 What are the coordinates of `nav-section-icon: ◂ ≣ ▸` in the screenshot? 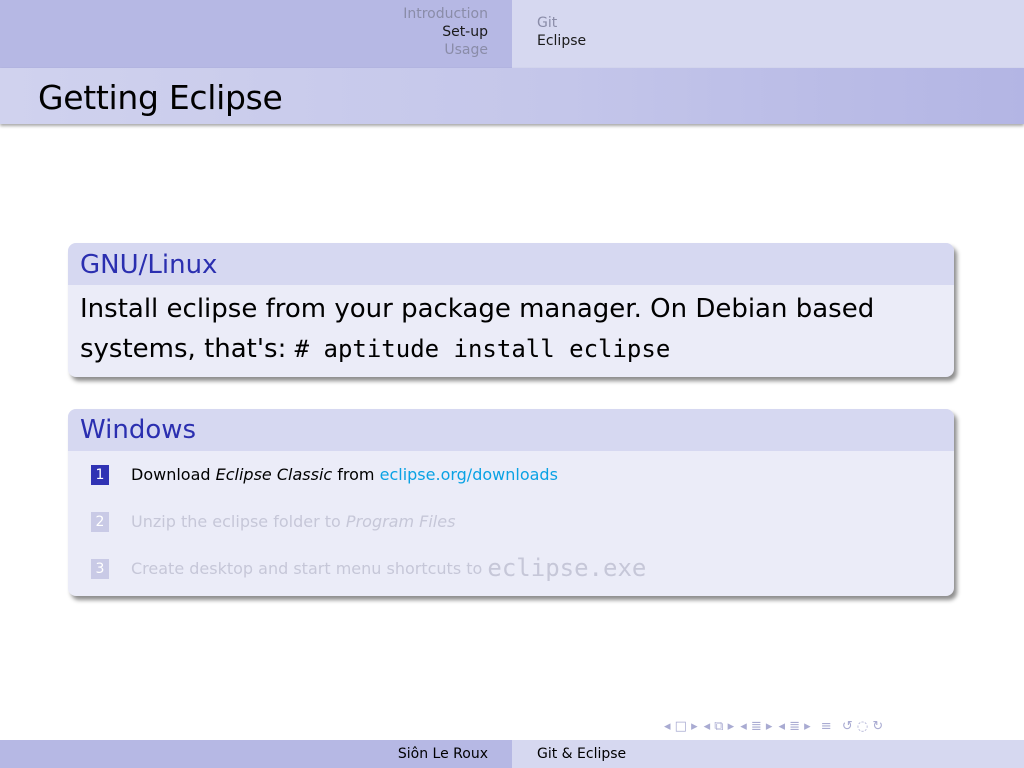 It's located at (756, 726).